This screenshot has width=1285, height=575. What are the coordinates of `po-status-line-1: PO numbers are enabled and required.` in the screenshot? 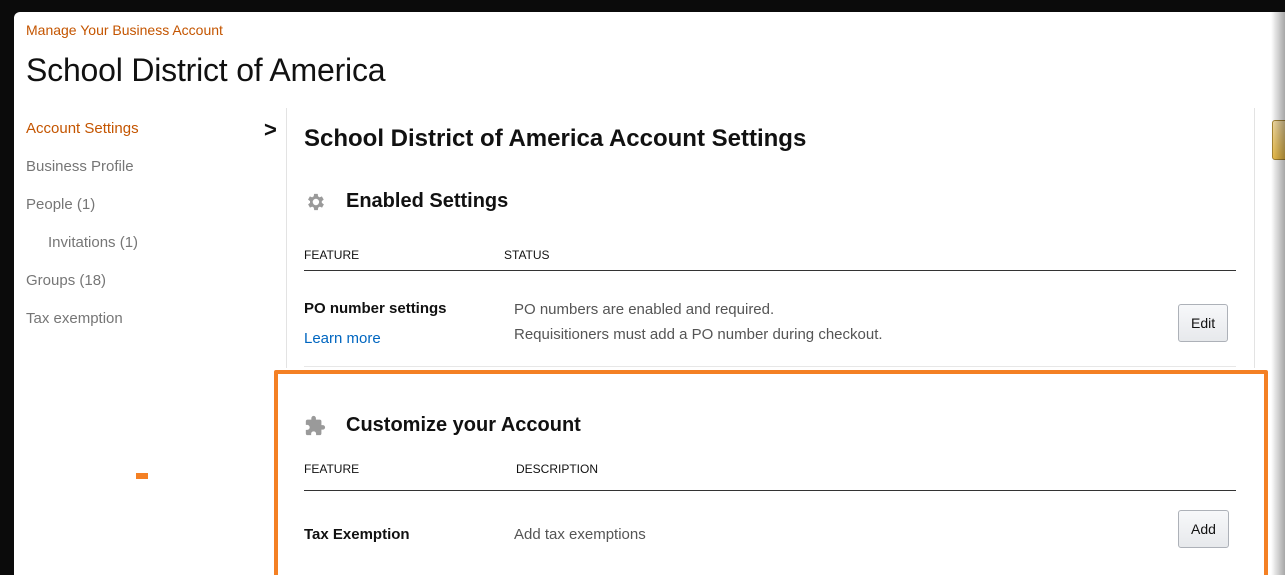 It's located at (644, 309).